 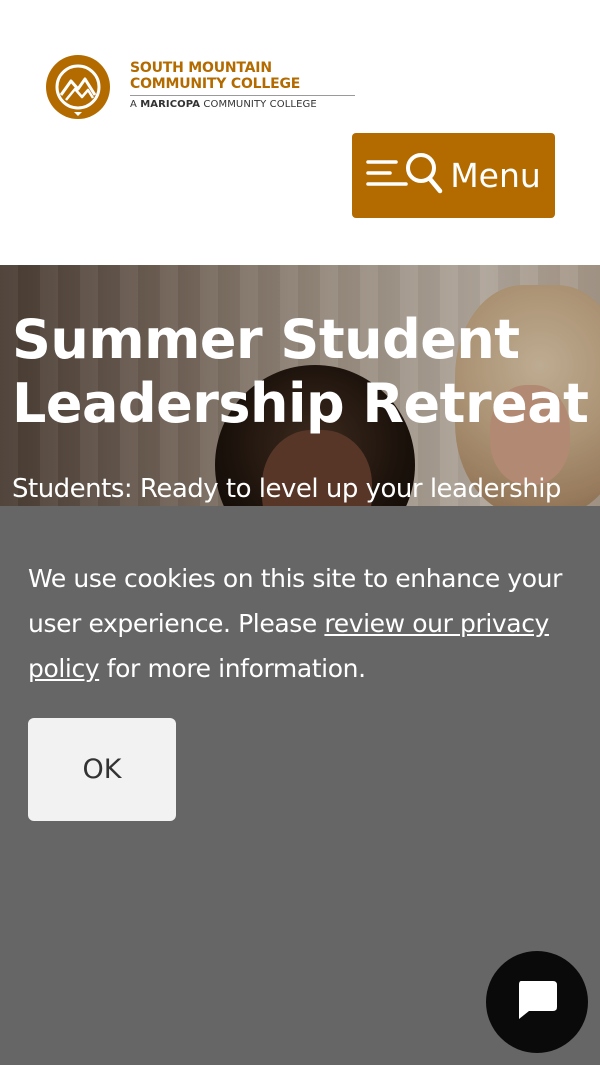 What do you see at coordinates (78, 87) in the screenshot?
I see `logo-mountain-icon` at bounding box center [78, 87].